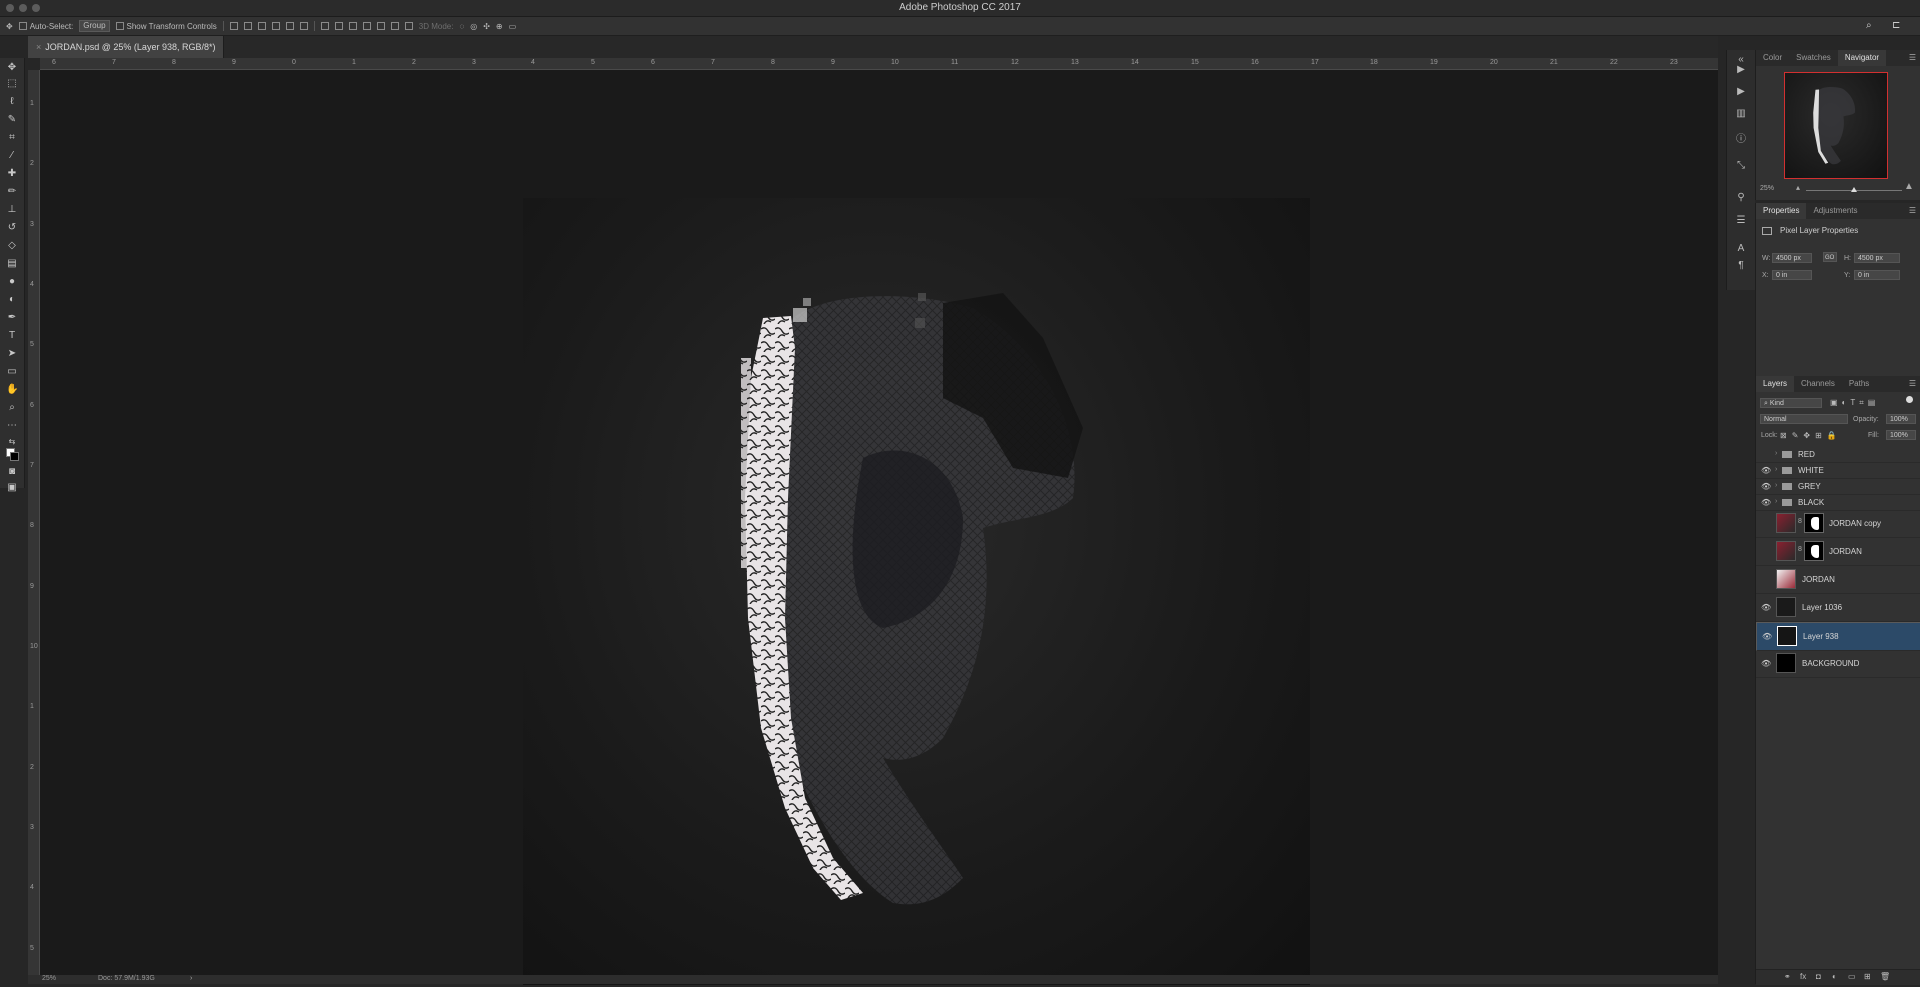  What do you see at coordinates (247, 26) in the screenshot?
I see `align-vcenter-icon` at bounding box center [247, 26].